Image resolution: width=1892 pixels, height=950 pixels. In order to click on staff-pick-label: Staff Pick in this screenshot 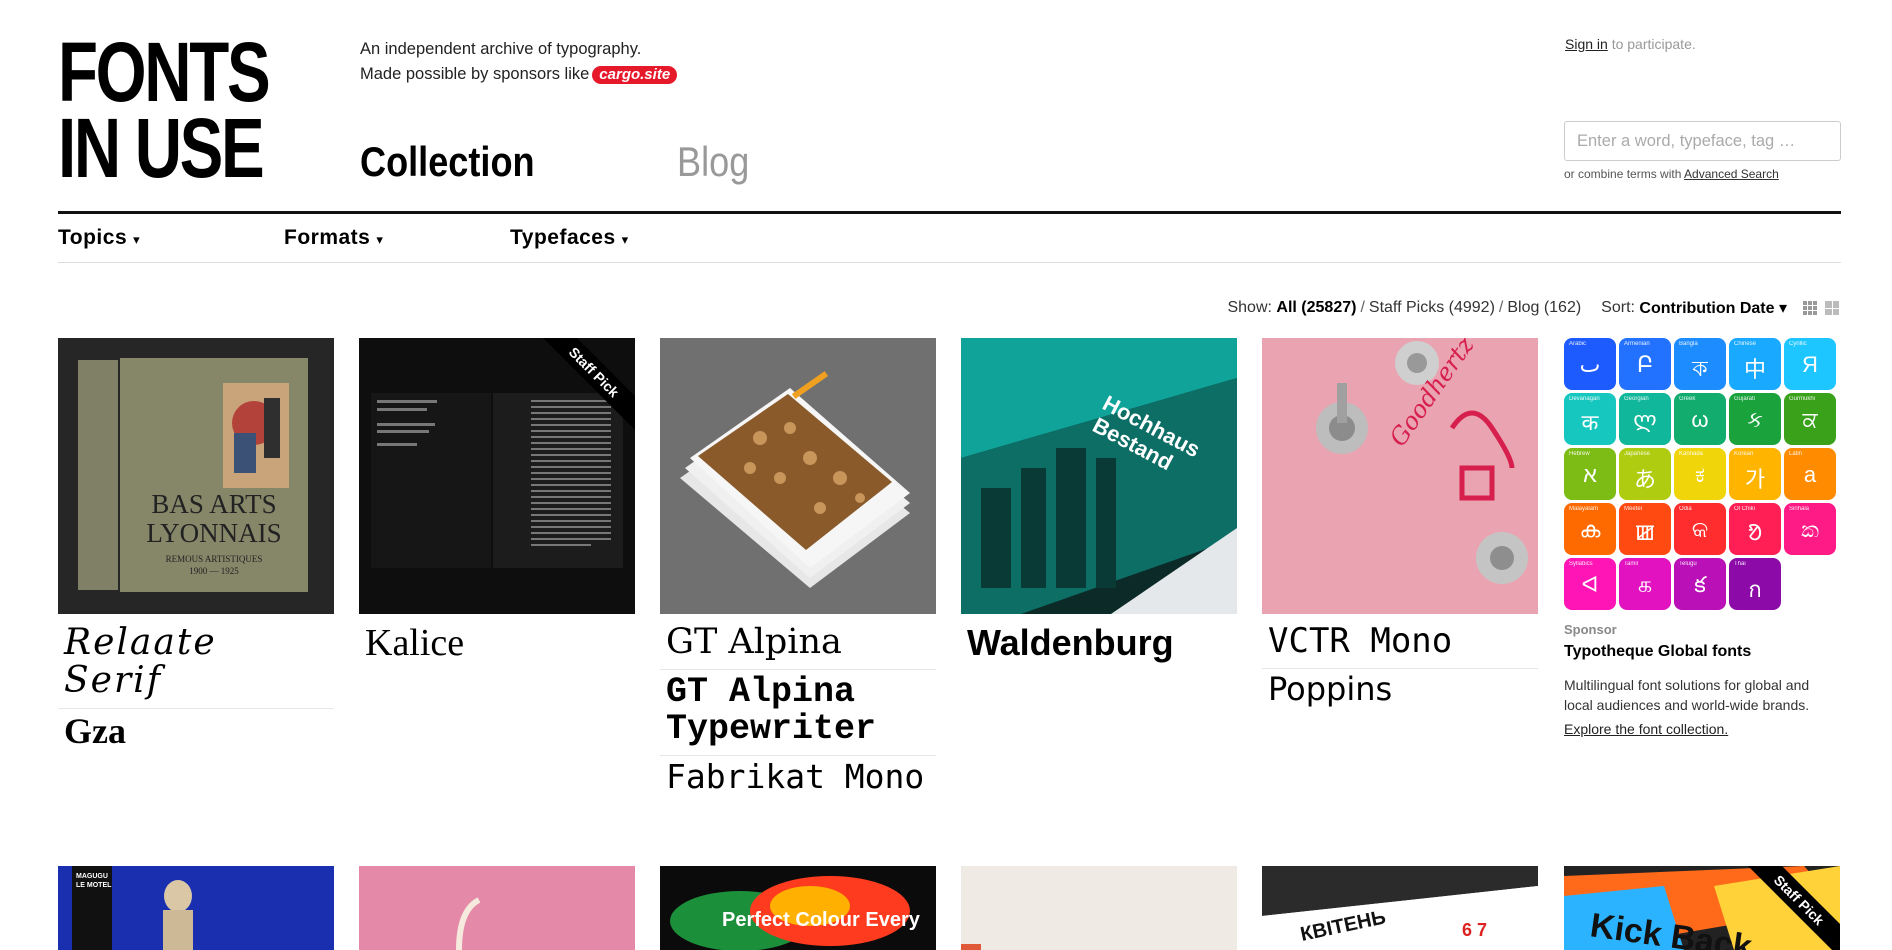, I will do `click(583, 386)`.